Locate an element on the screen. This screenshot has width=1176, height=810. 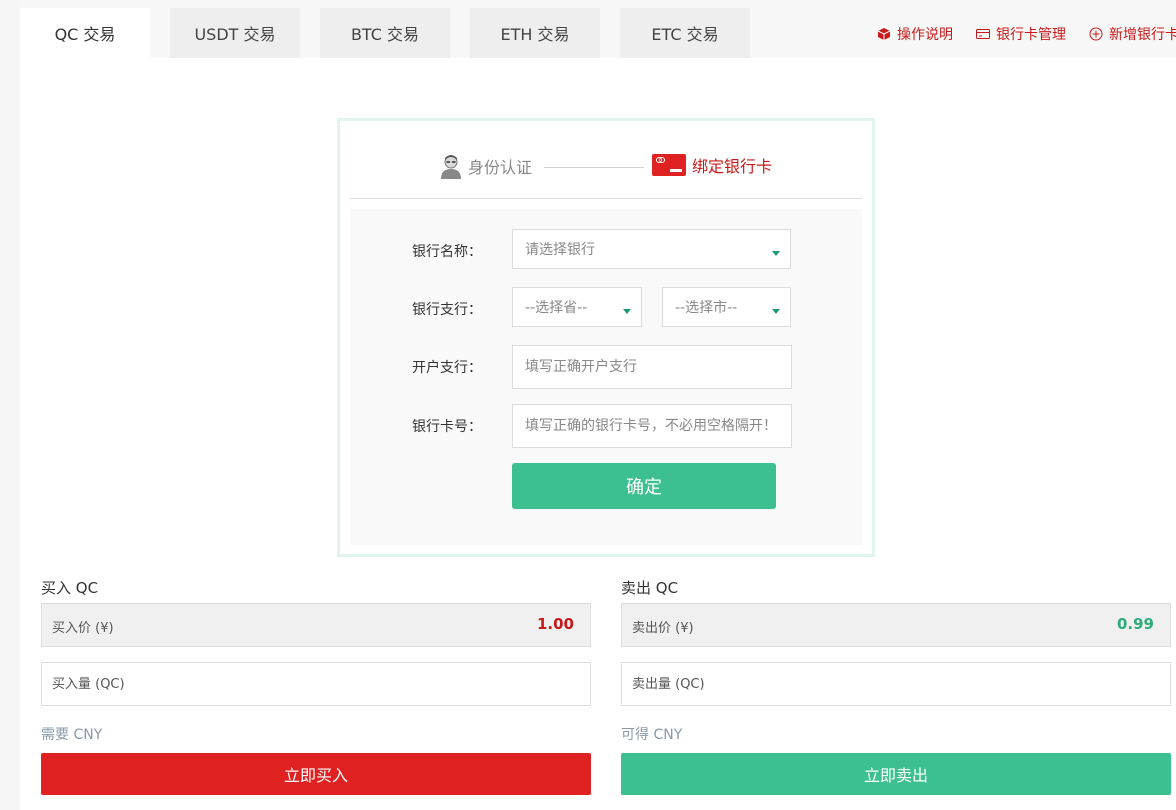
step-connector is located at coordinates (594, 167).